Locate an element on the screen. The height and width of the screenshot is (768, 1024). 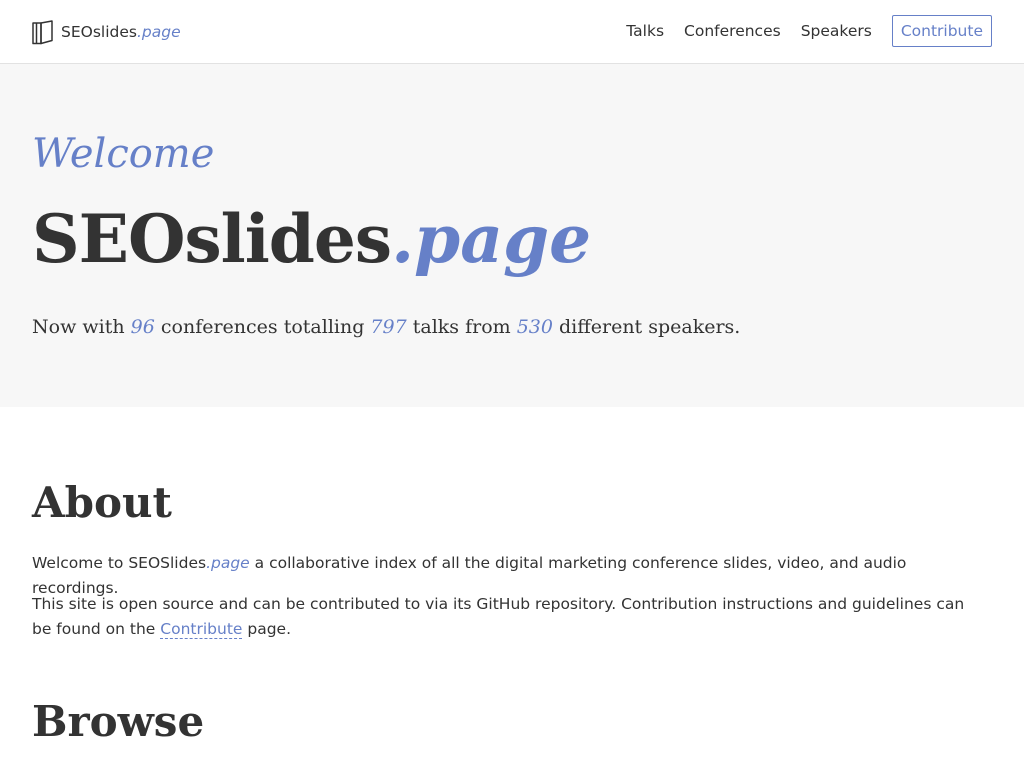
brand-logo-link: SEOslides.page is located at coordinates (106, 32).